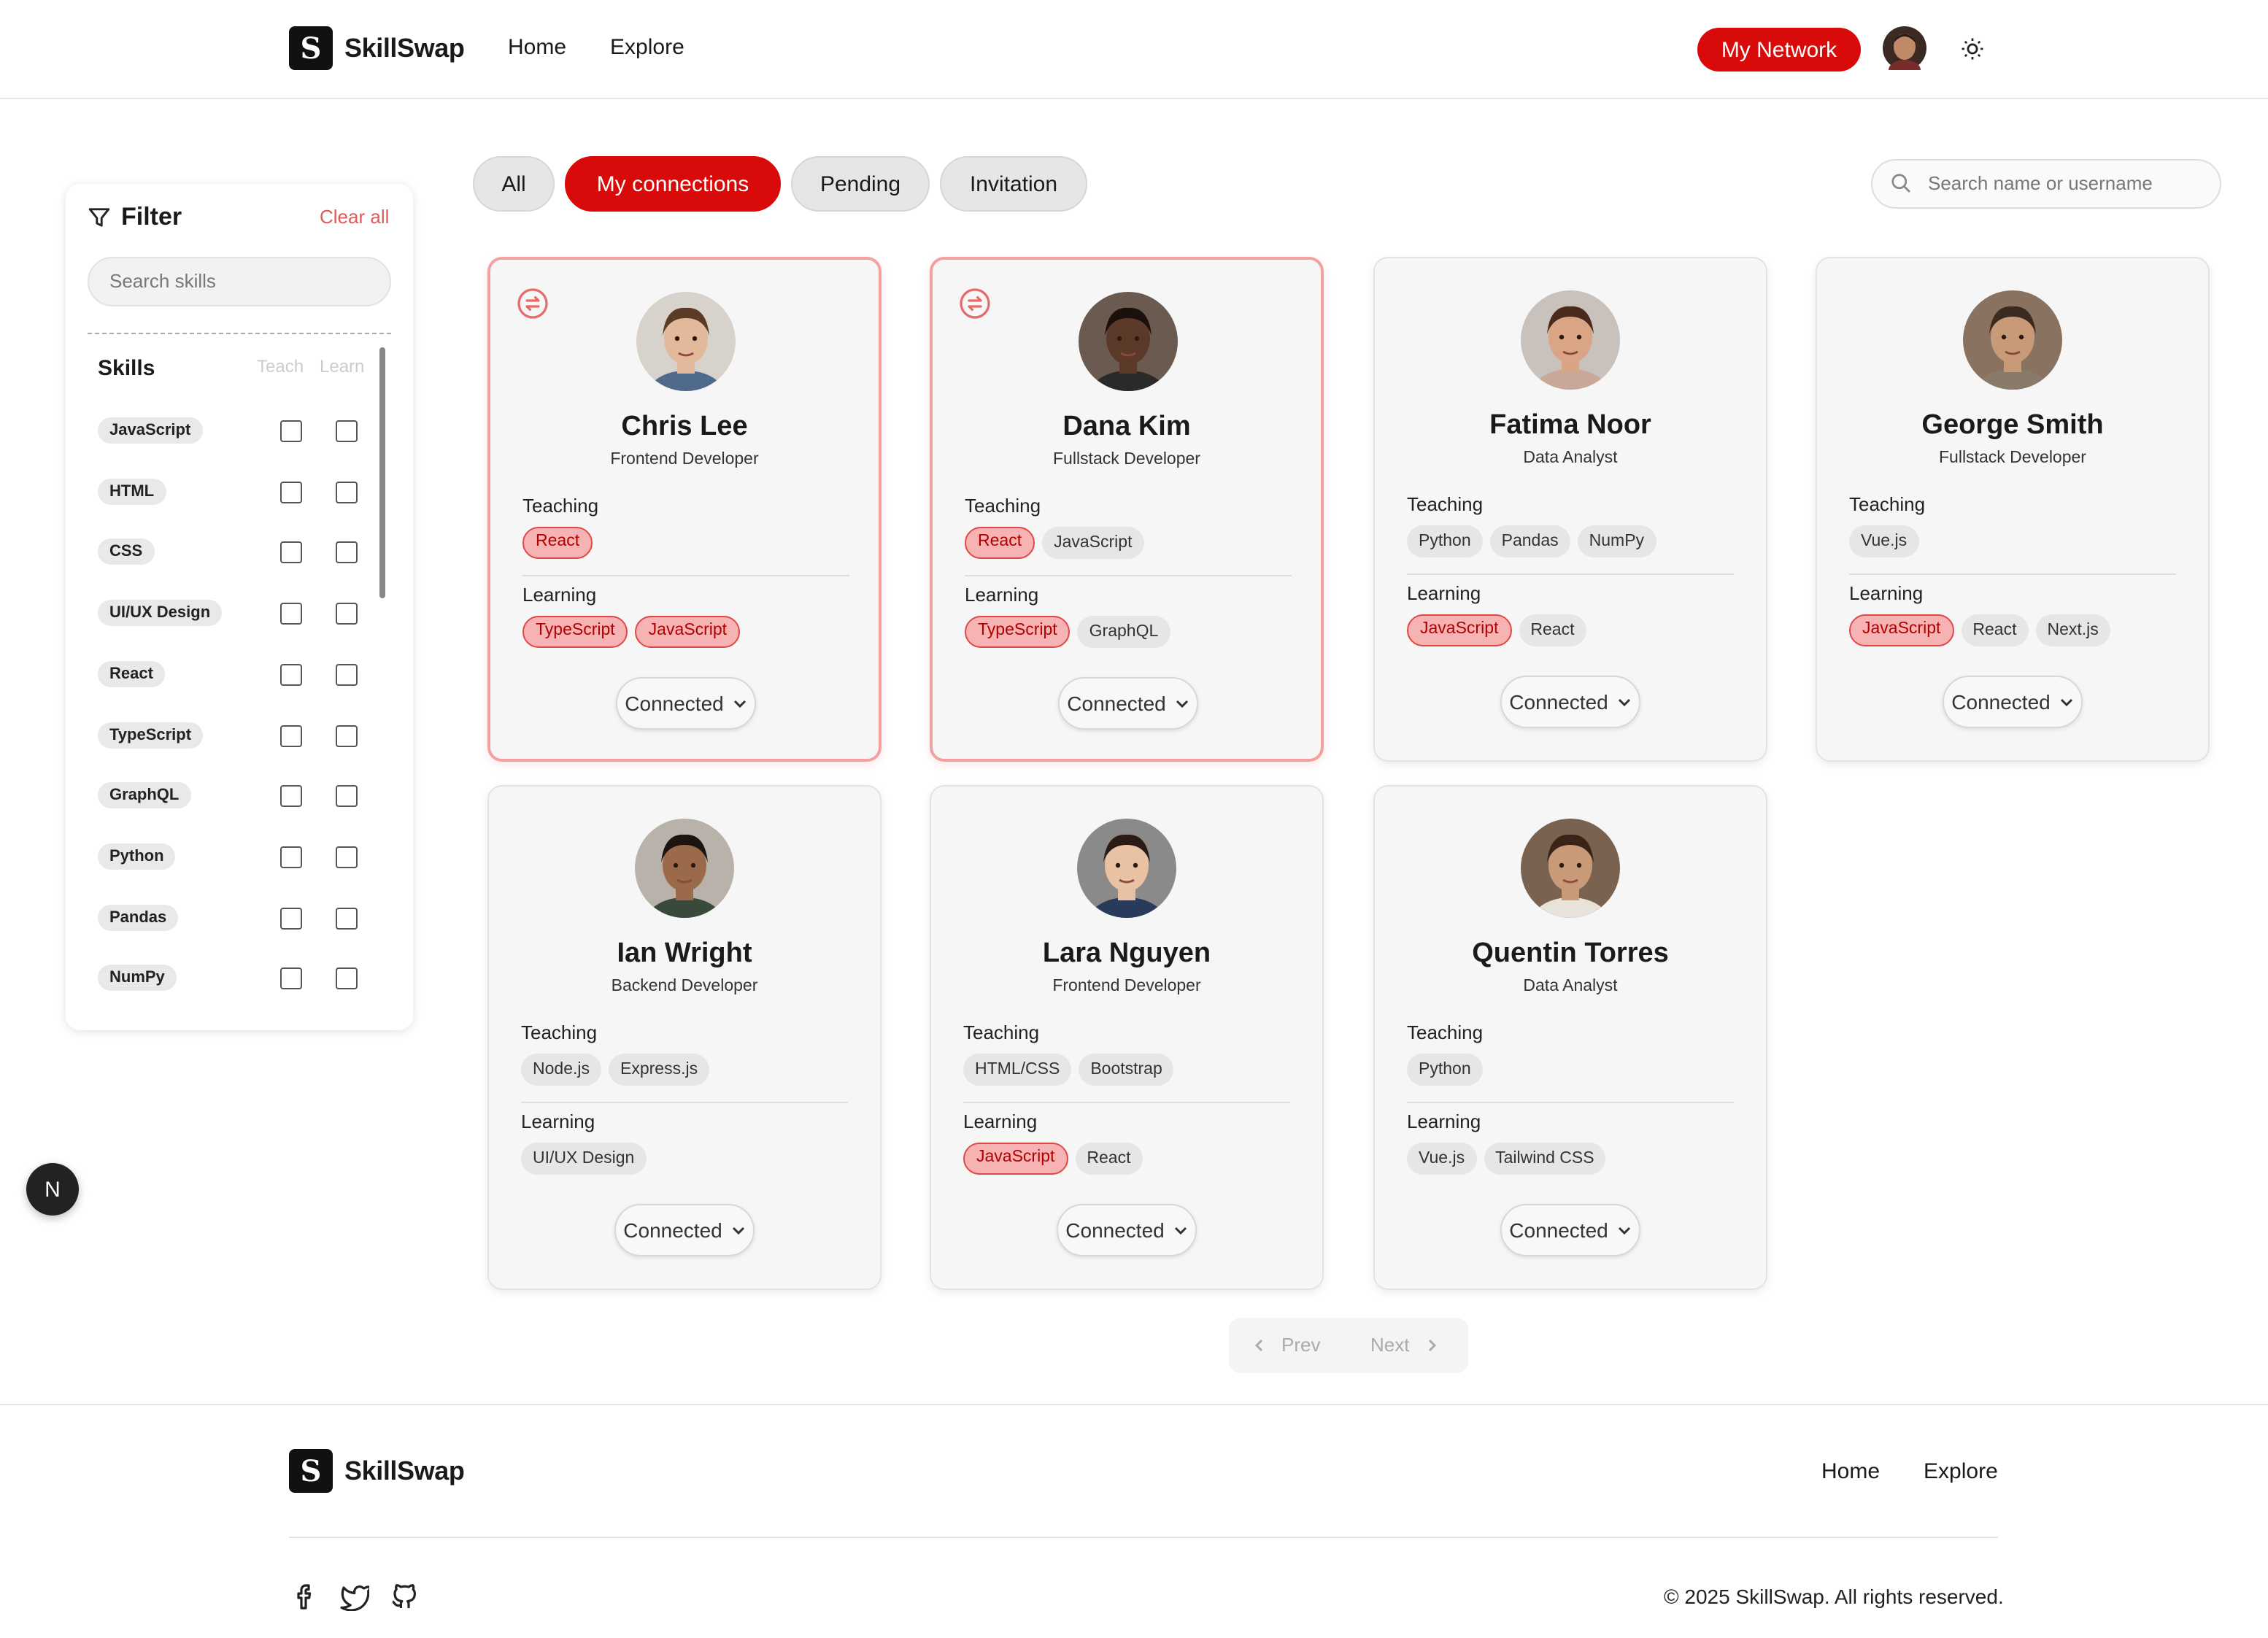 Image resolution: width=2268 pixels, height=1638 pixels. Describe the element at coordinates (659, 1070) in the screenshot. I see `skill-chip: Express.js` at that location.